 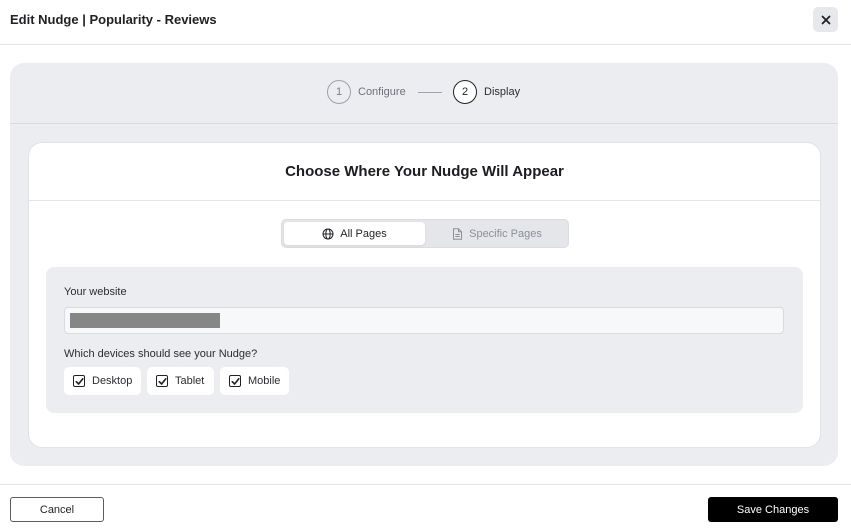 What do you see at coordinates (424, 171) in the screenshot?
I see `card-title: Choose Where Your Nudge Will Appear` at bounding box center [424, 171].